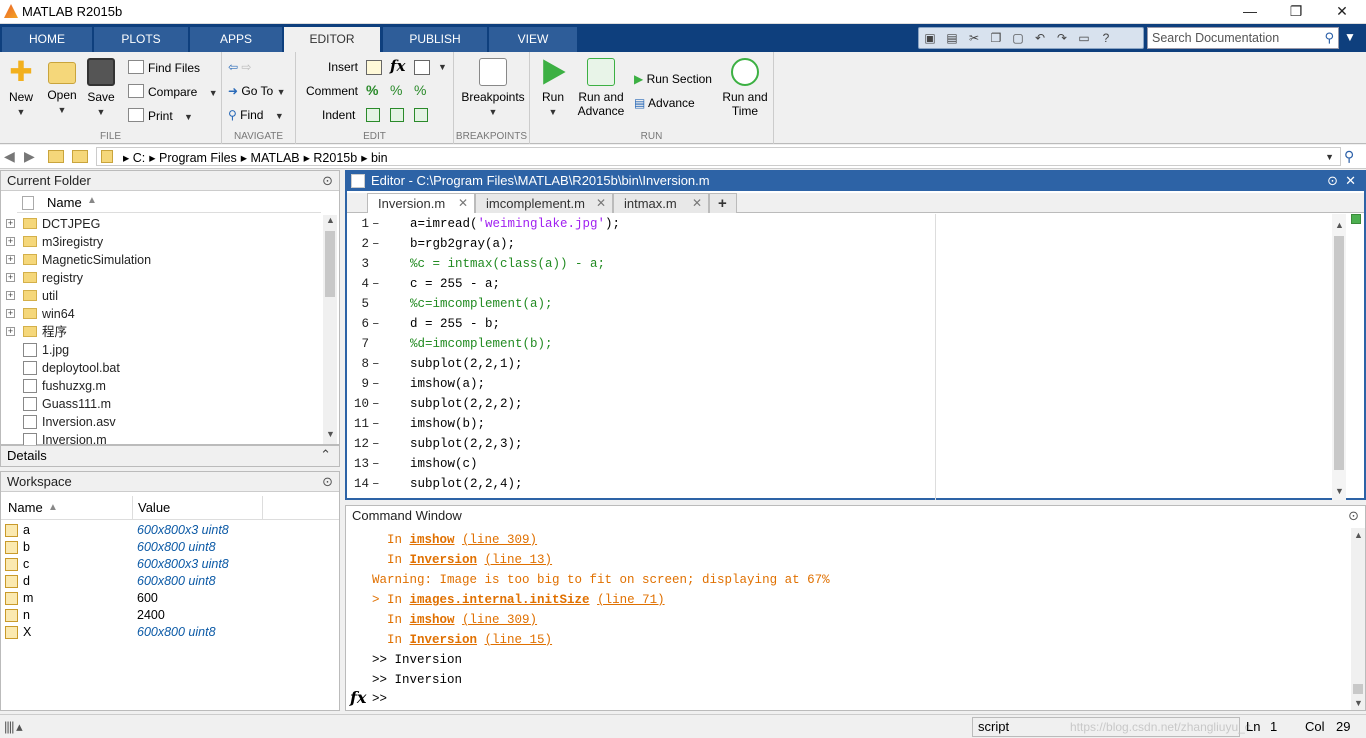 The height and width of the screenshot is (738, 1366). Describe the element at coordinates (499, 540) in the screenshot. I see `output-link: (line 309)` at that location.